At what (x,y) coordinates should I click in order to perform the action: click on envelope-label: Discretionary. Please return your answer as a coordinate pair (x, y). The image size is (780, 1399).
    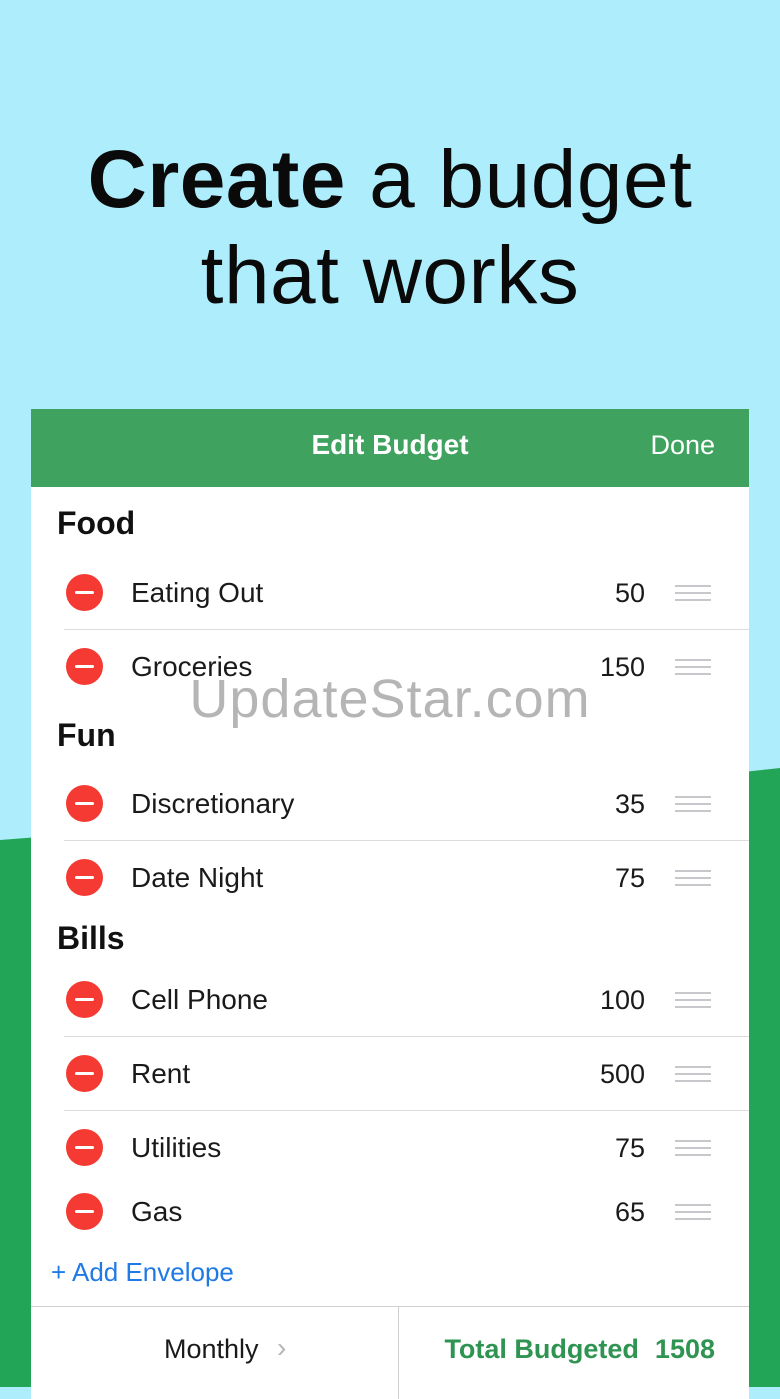
    Looking at the image, I should click on (213, 803).